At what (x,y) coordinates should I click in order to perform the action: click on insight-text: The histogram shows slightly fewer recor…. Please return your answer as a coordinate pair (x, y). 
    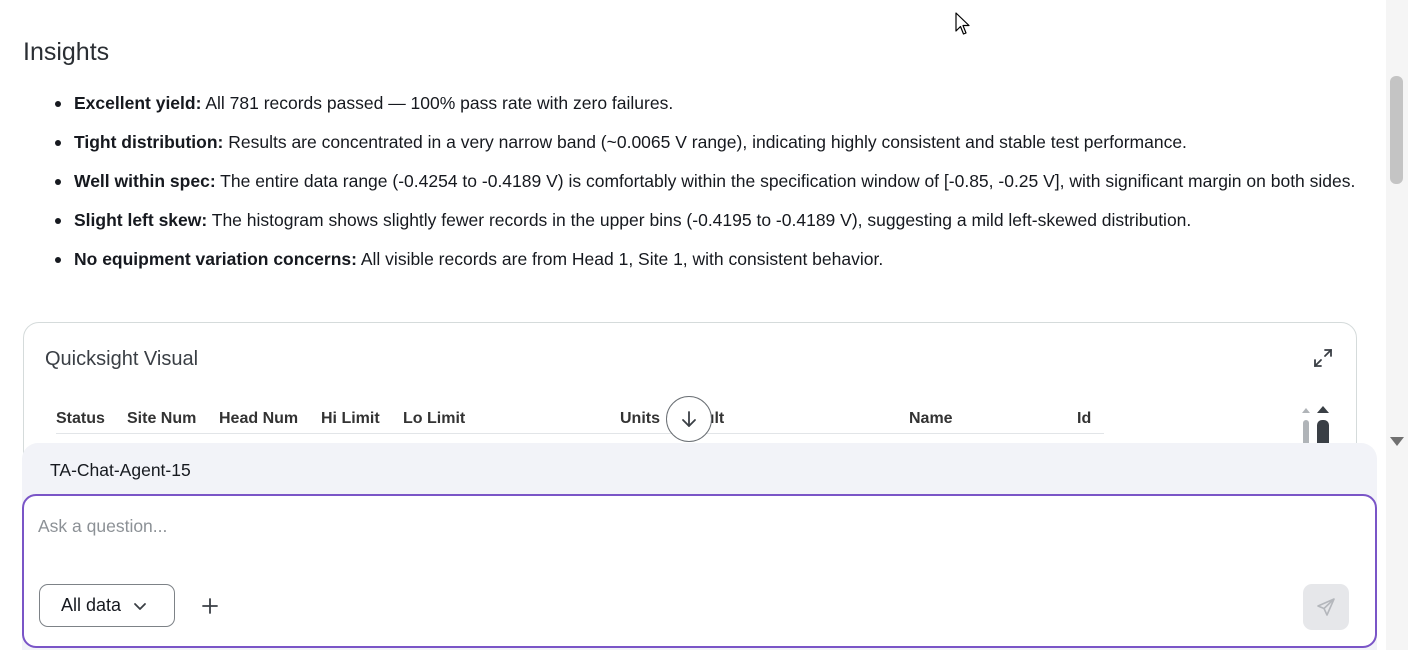
    Looking at the image, I should click on (699, 220).